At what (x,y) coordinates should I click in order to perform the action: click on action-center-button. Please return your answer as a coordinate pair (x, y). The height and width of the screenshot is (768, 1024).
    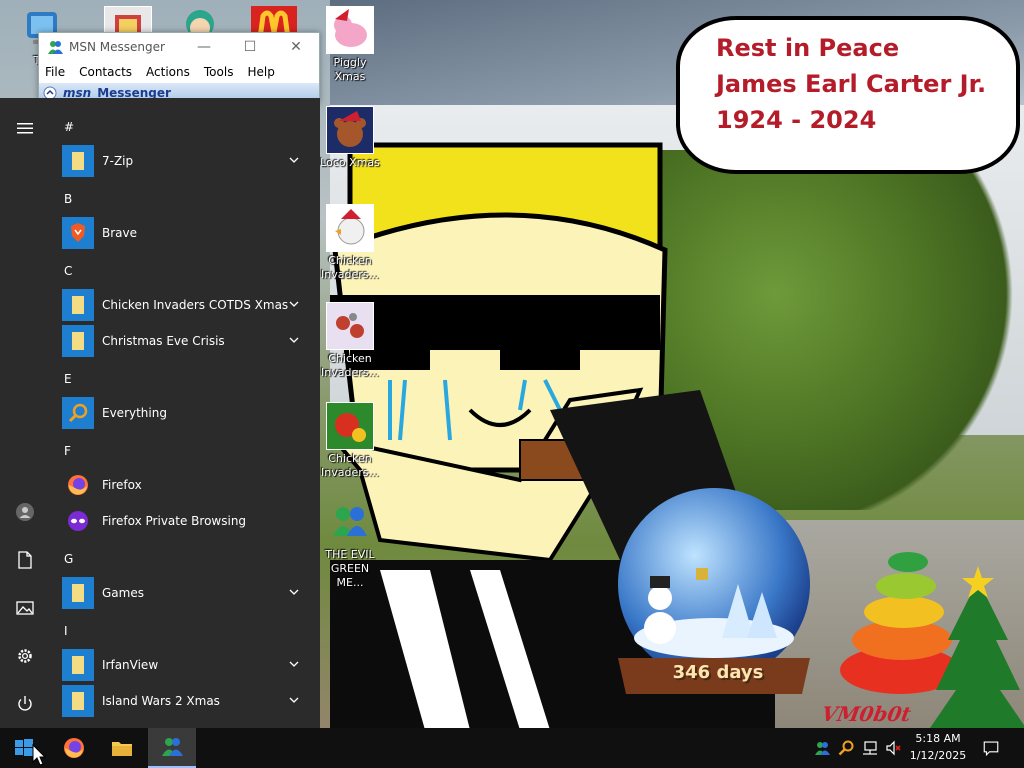
    Looking at the image, I should click on (991, 748).